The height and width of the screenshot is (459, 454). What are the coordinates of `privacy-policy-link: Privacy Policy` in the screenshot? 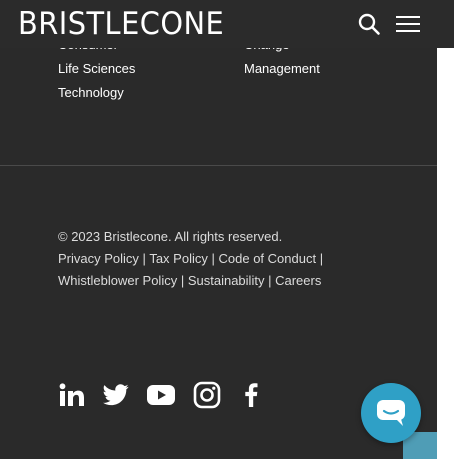 It's located at (98, 258).